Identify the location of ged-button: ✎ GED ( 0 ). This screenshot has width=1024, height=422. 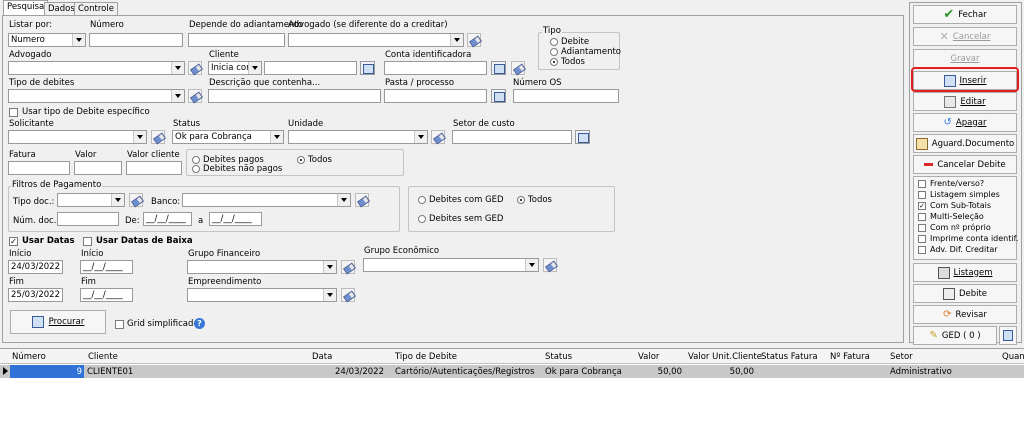
(955, 335).